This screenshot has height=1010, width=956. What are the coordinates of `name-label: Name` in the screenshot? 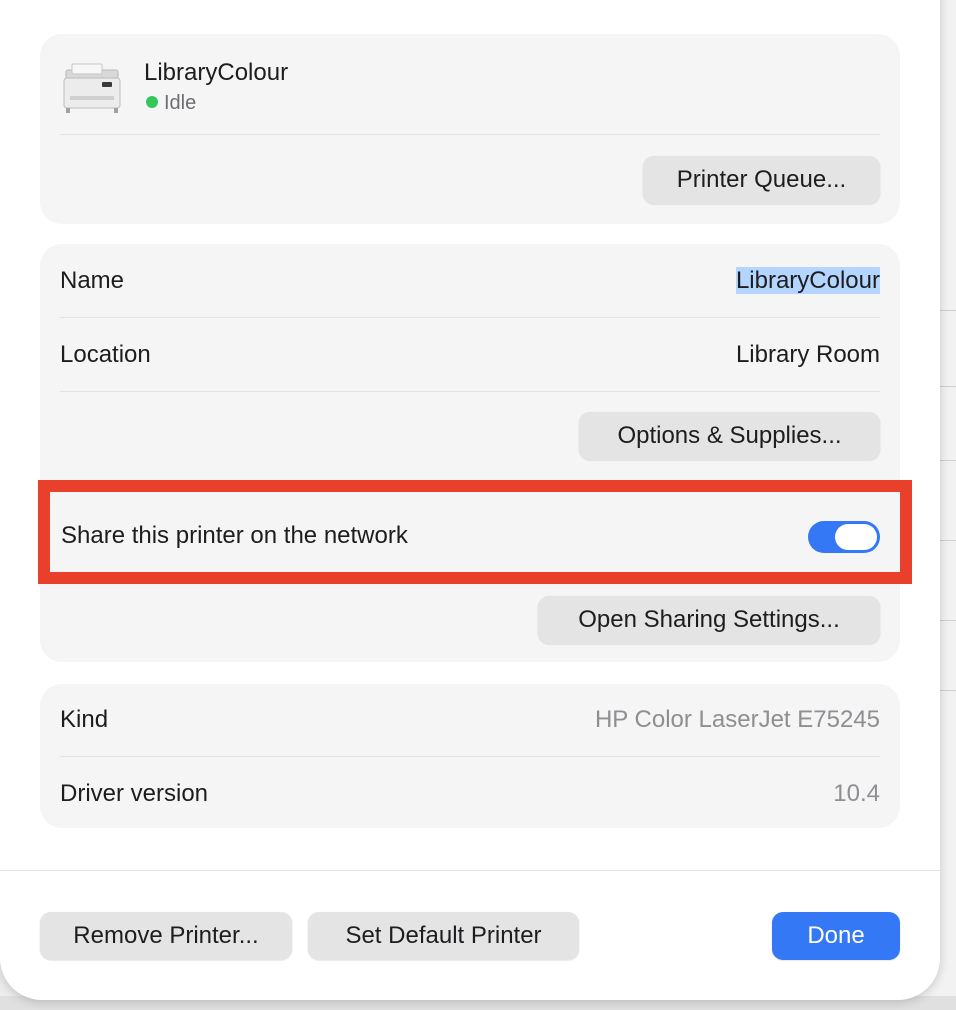 It's located at (92, 280).